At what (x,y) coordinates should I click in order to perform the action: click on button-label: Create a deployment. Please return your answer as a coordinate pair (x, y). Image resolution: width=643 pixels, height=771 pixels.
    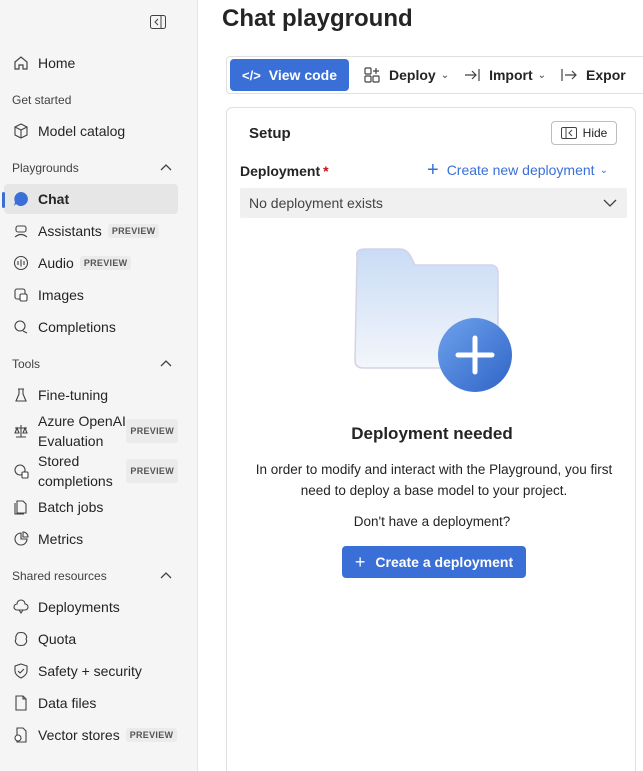
    Looking at the image, I should click on (444, 562).